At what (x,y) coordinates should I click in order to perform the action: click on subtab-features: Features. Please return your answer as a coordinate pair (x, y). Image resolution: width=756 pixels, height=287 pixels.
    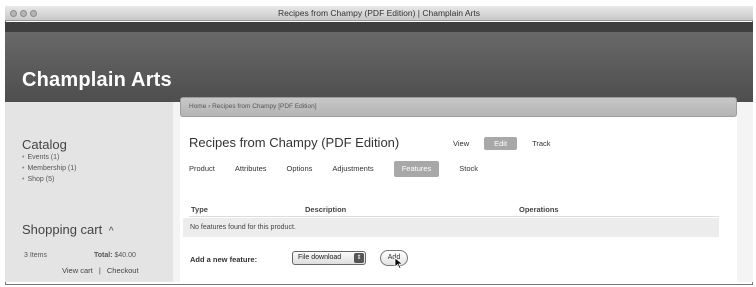
    Looking at the image, I should click on (416, 169).